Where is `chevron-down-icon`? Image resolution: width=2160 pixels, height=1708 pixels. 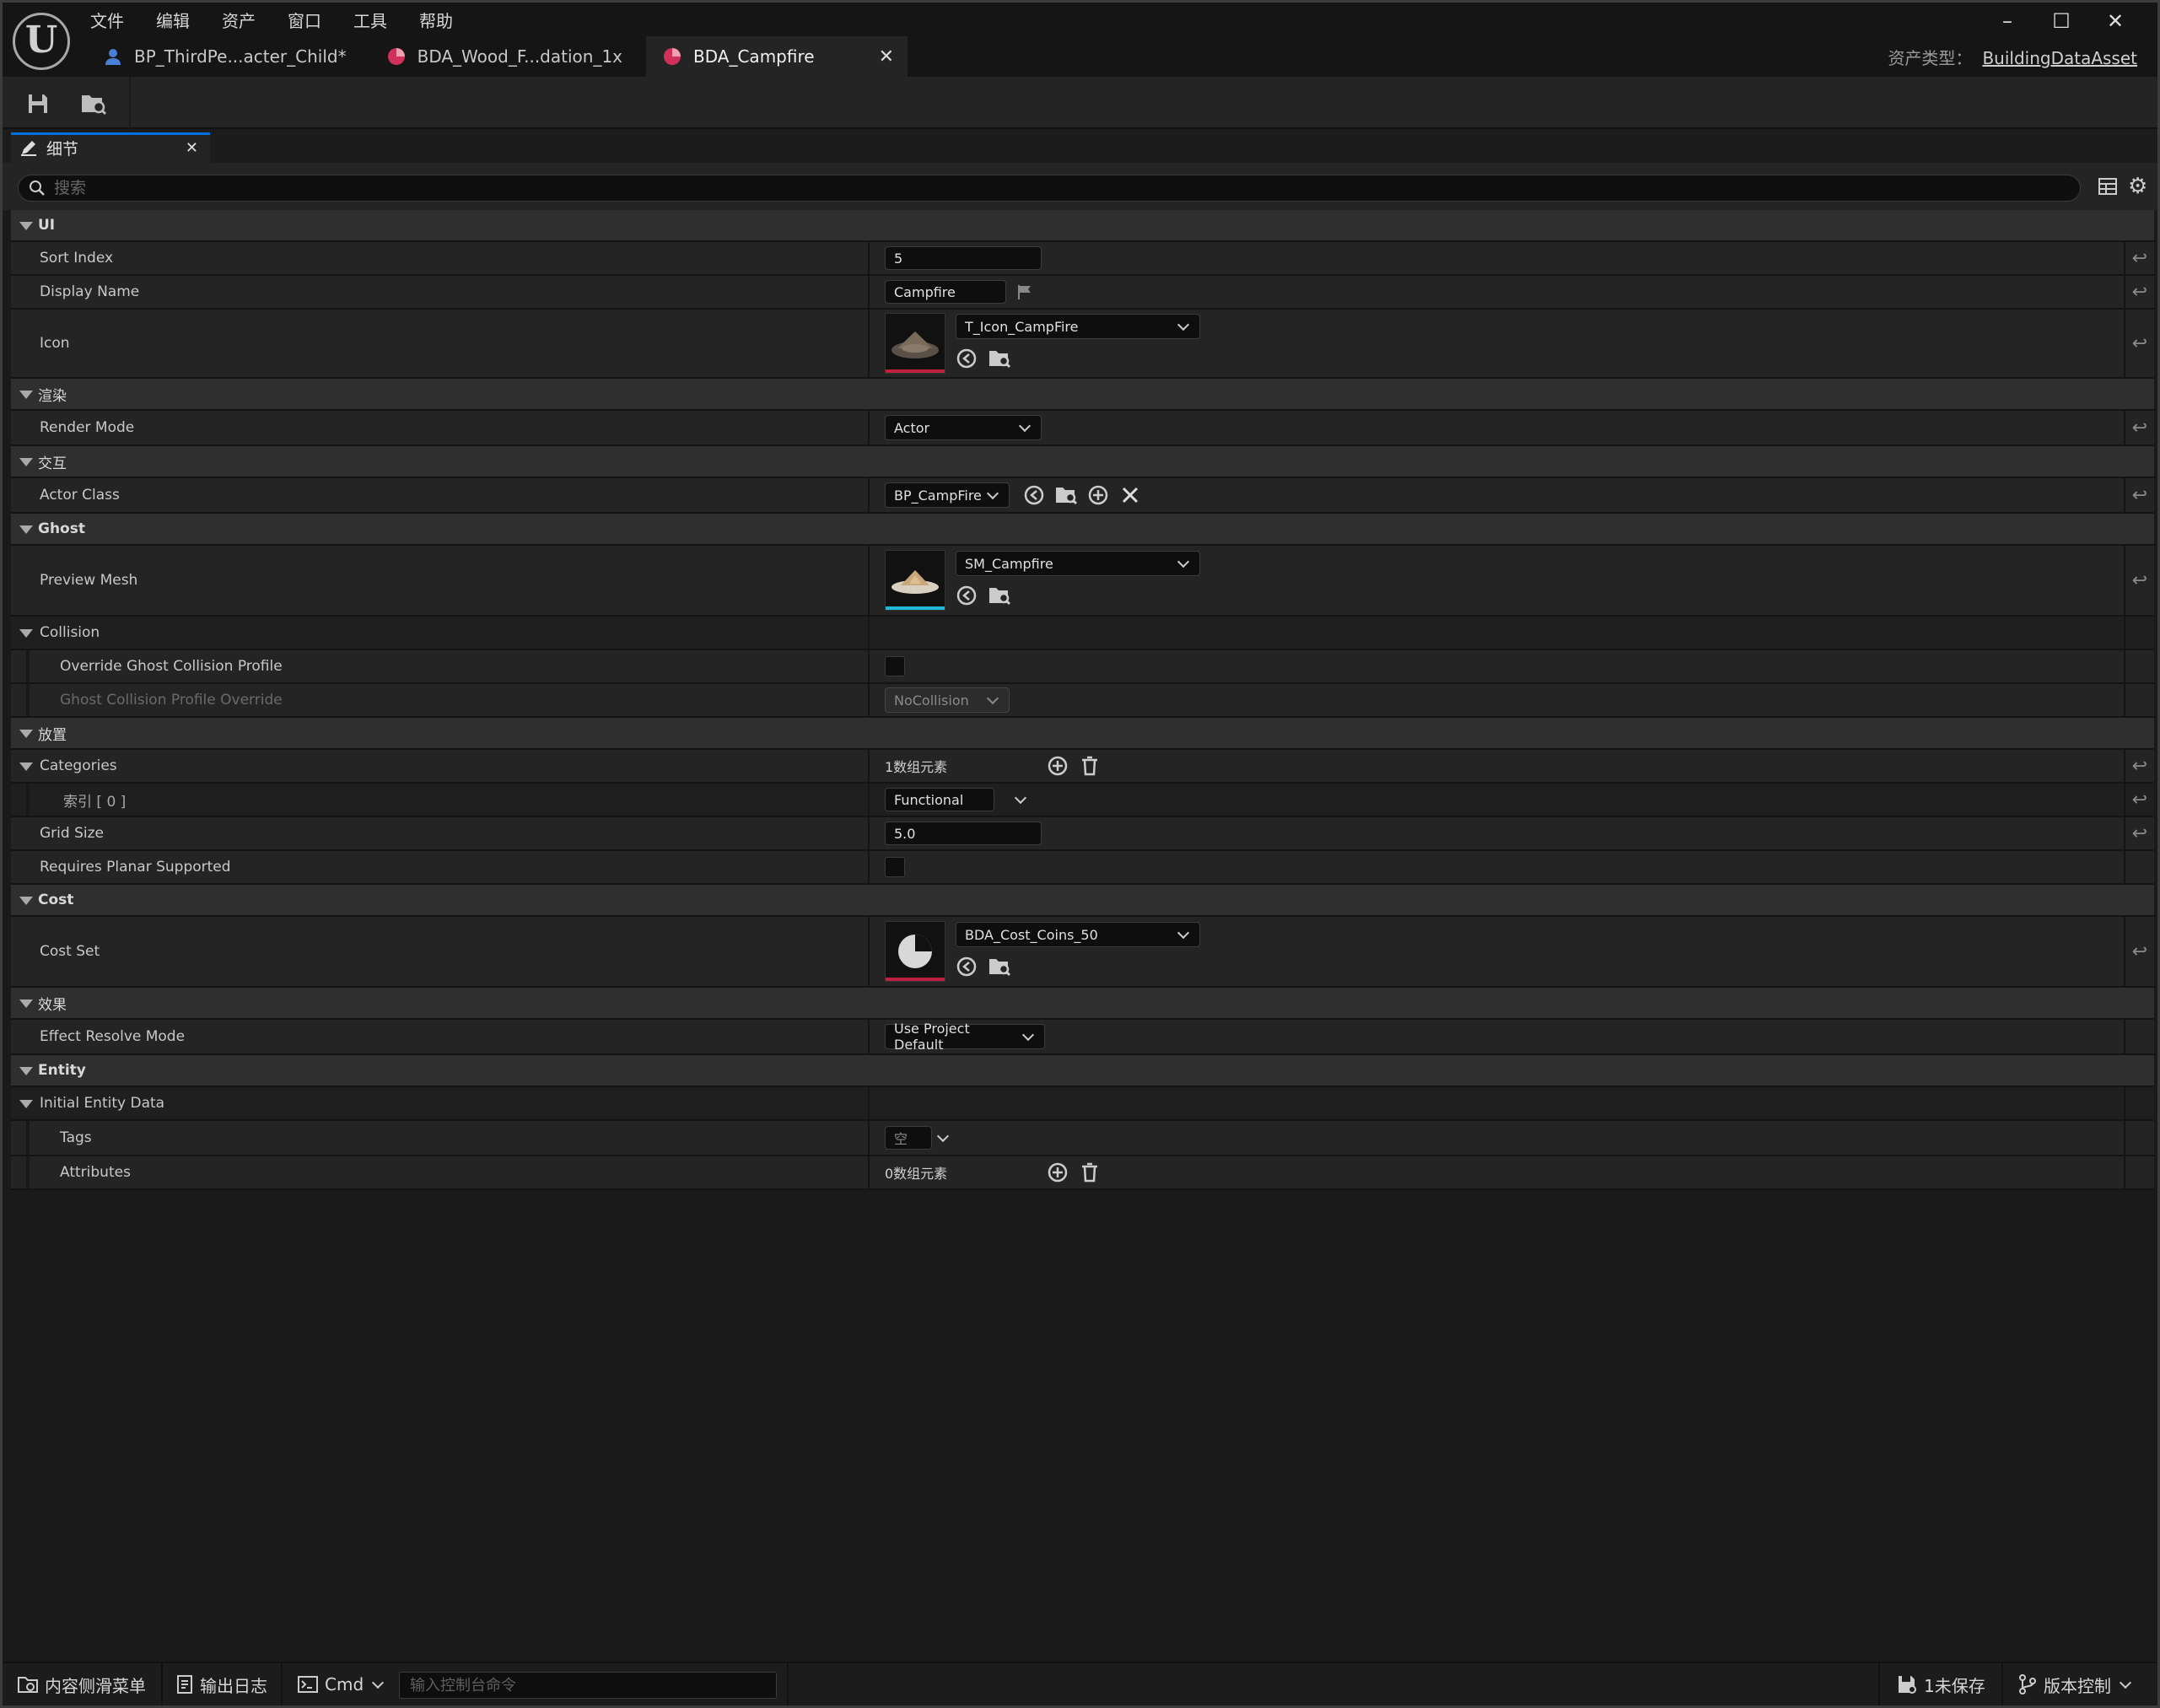 chevron-down-icon is located at coordinates (943, 1135).